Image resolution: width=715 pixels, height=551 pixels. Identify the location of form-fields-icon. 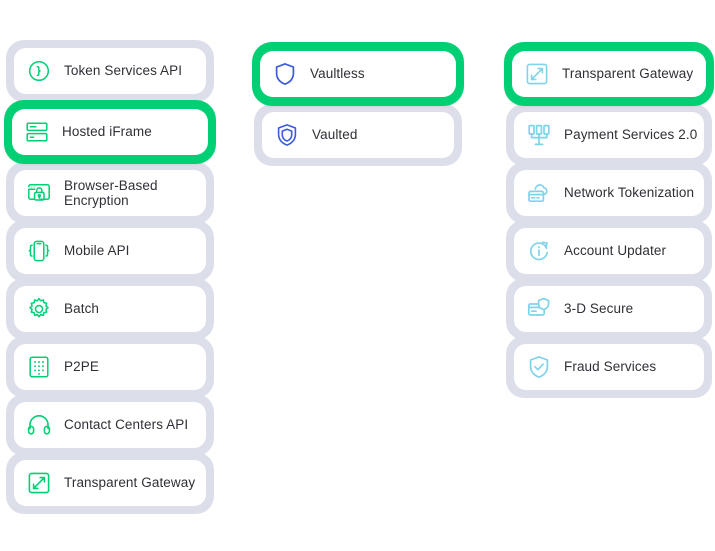
(37, 132).